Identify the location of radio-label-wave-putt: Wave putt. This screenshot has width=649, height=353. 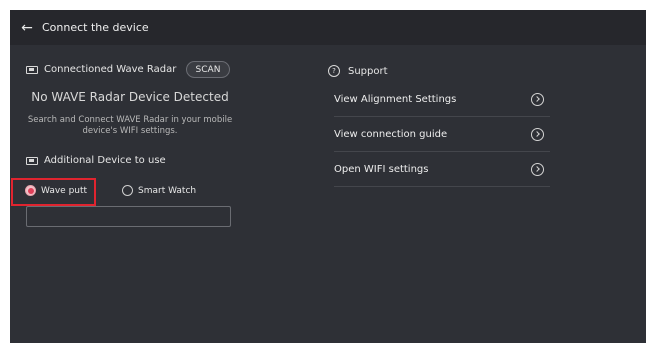
(64, 190).